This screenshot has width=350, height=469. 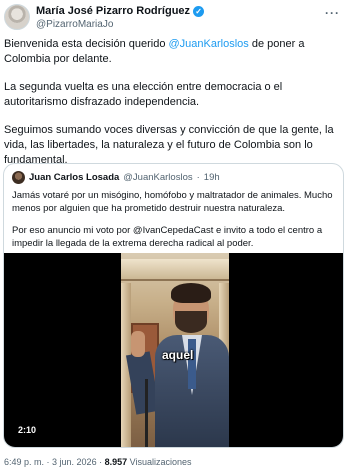 I want to click on tweet-date: 3 jun. 2026, so click(x=74, y=462).